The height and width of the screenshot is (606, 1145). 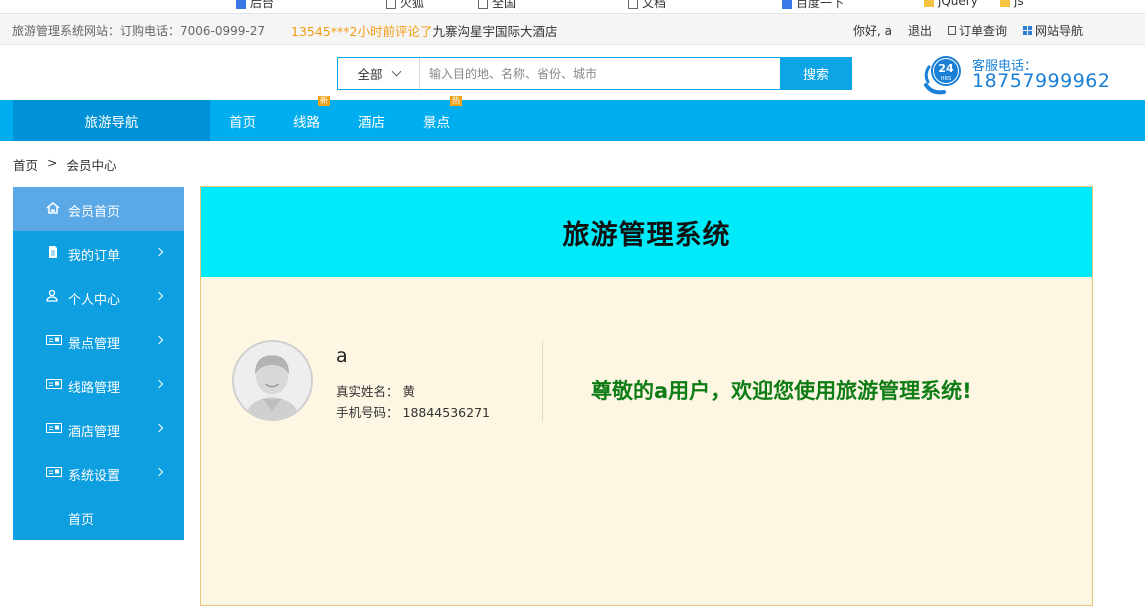 I want to click on order-query-link: 订单查询, so click(x=977, y=30).